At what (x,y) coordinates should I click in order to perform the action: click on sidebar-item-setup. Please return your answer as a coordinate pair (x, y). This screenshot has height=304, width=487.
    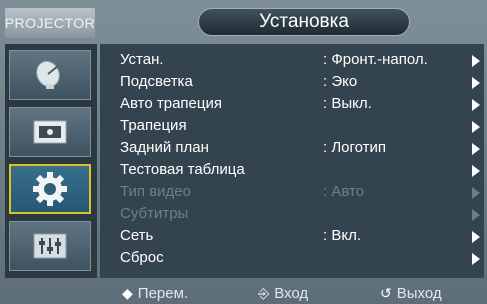
    Looking at the image, I should click on (50, 189).